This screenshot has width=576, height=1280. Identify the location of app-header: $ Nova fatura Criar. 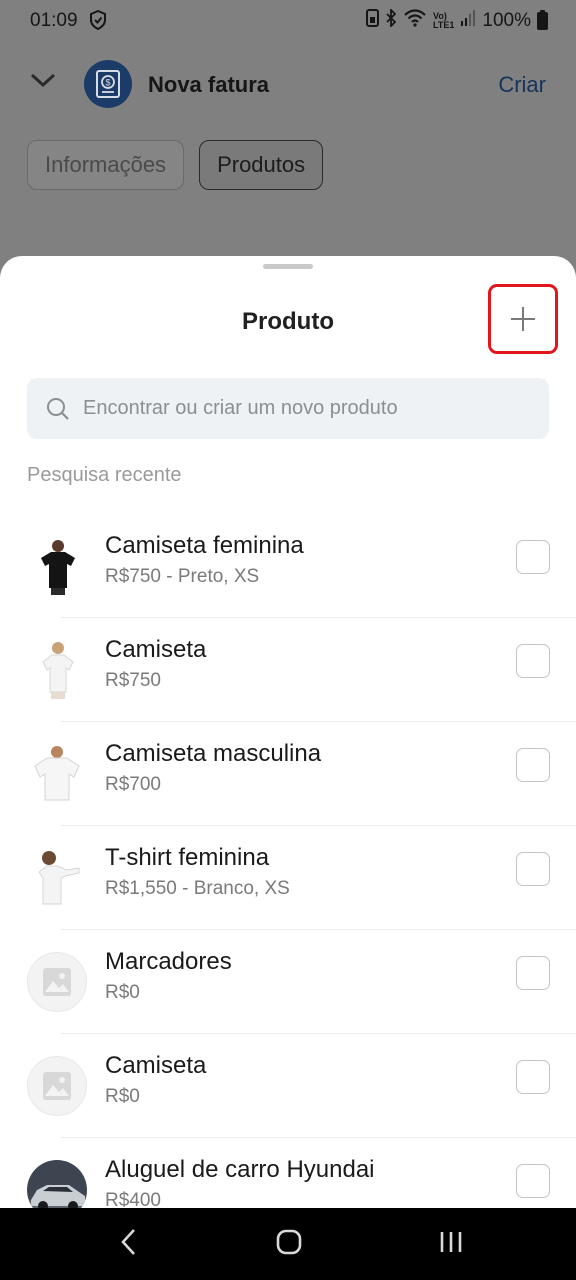
(288, 85).